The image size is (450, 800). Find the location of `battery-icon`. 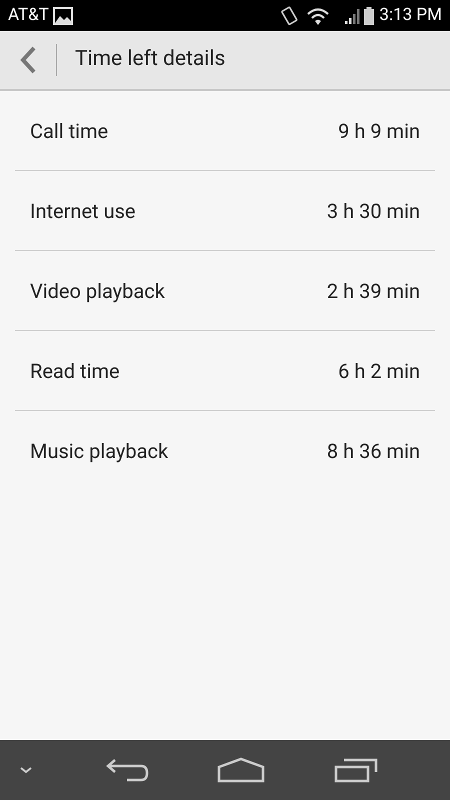

battery-icon is located at coordinates (369, 16).